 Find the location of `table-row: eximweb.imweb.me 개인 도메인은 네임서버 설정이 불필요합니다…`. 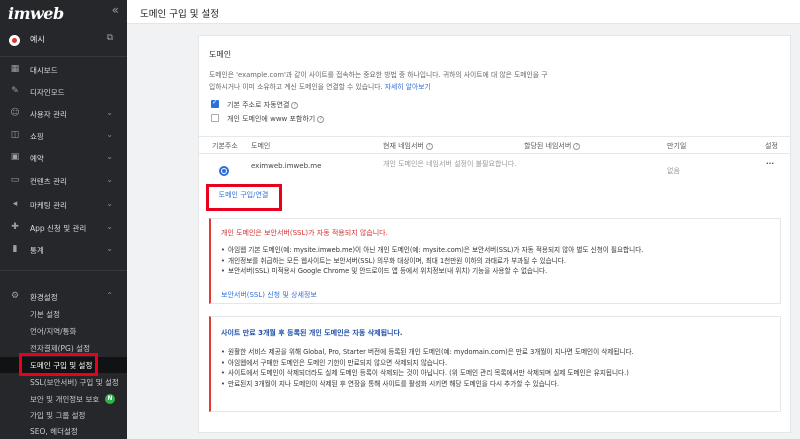

table-row: eximweb.imweb.me 개인 도메인은 네임서버 설정이 불필요합니다… is located at coordinates (494, 169).